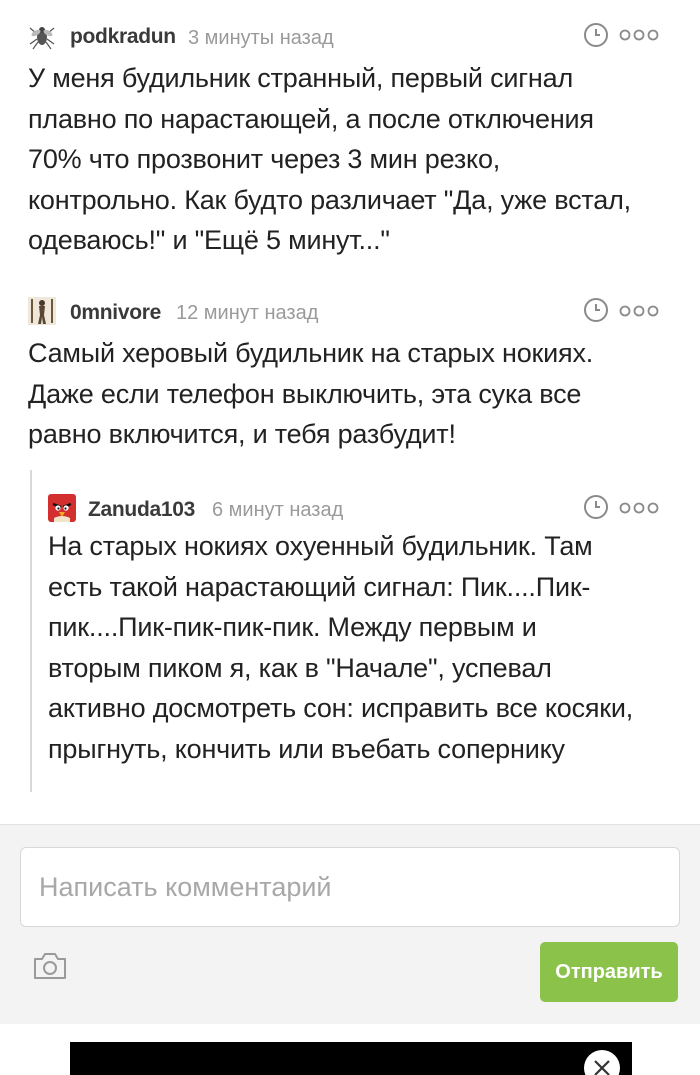 The image size is (700, 1075). Describe the element at coordinates (242, 434) in the screenshot. I see `comment-line: равно включится, и тебя разбудит!` at that location.